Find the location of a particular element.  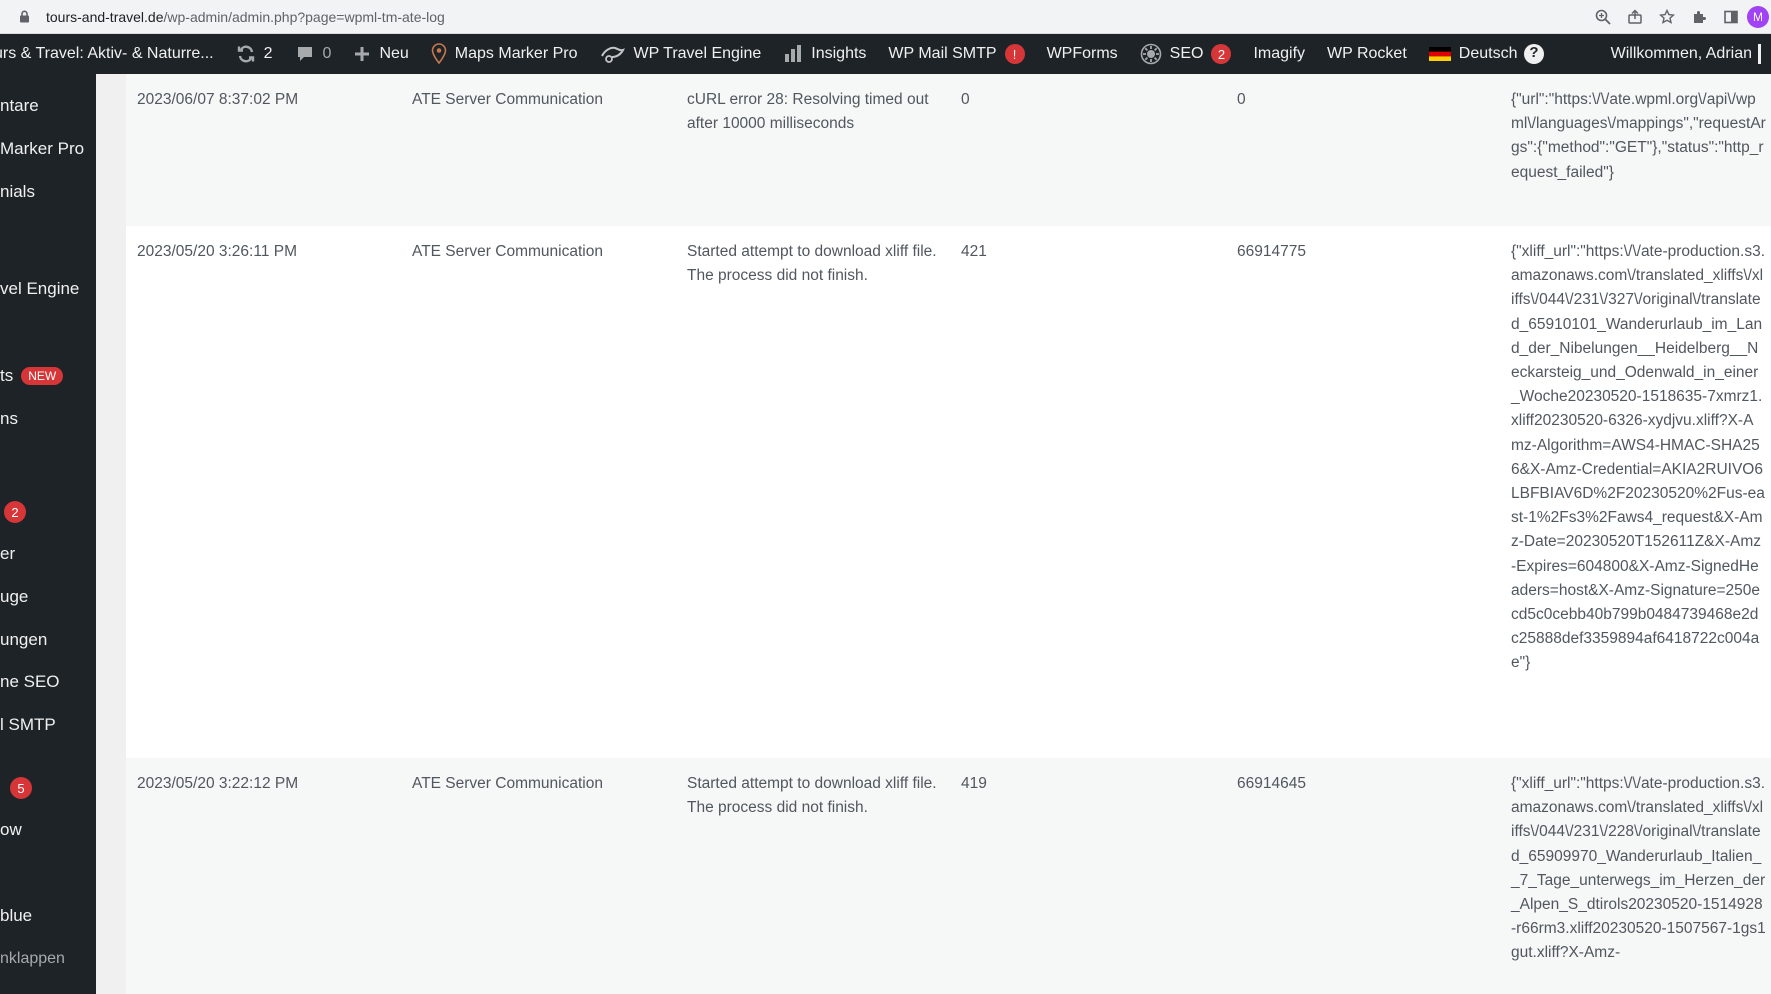

wp-mail-smtp-link: WP Mail SMTP ! is located at coordinates (956, 54).